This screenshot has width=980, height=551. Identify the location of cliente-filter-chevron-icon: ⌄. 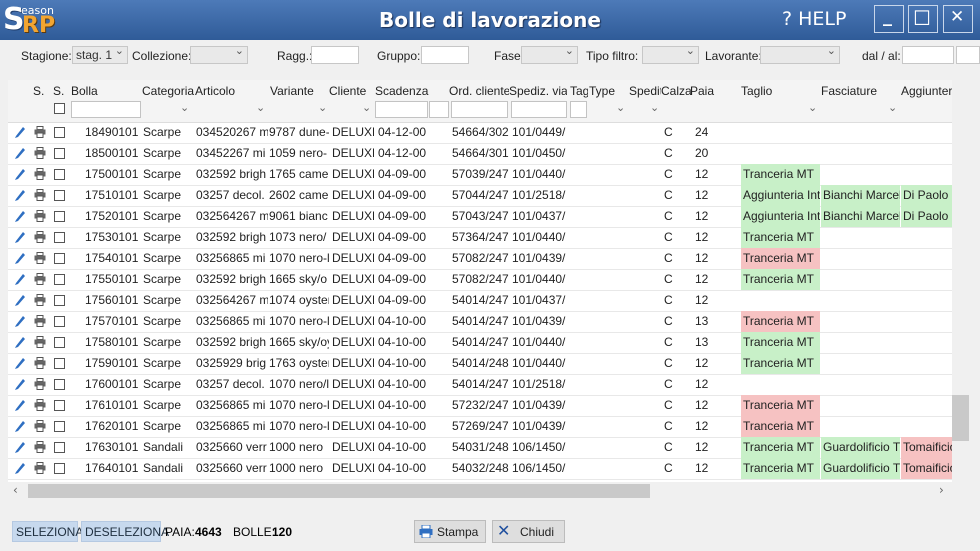
(366, 107).